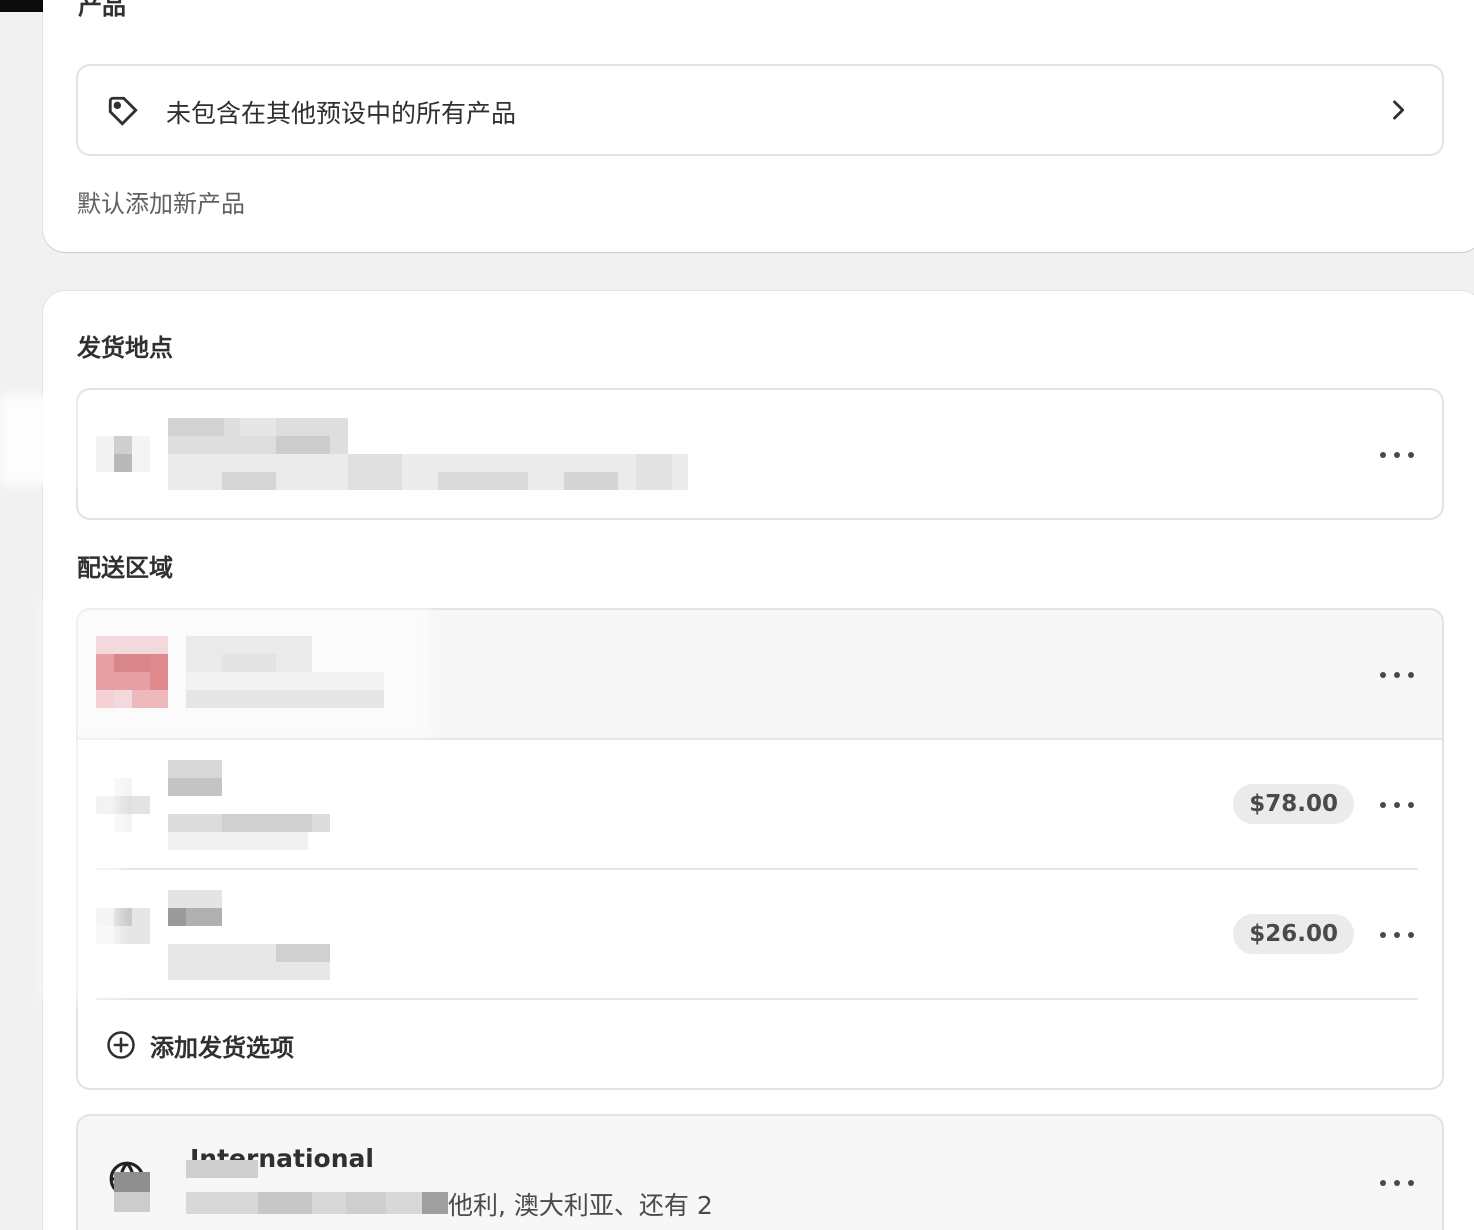  I want to click on location-details-redacted, so click(433, 454).